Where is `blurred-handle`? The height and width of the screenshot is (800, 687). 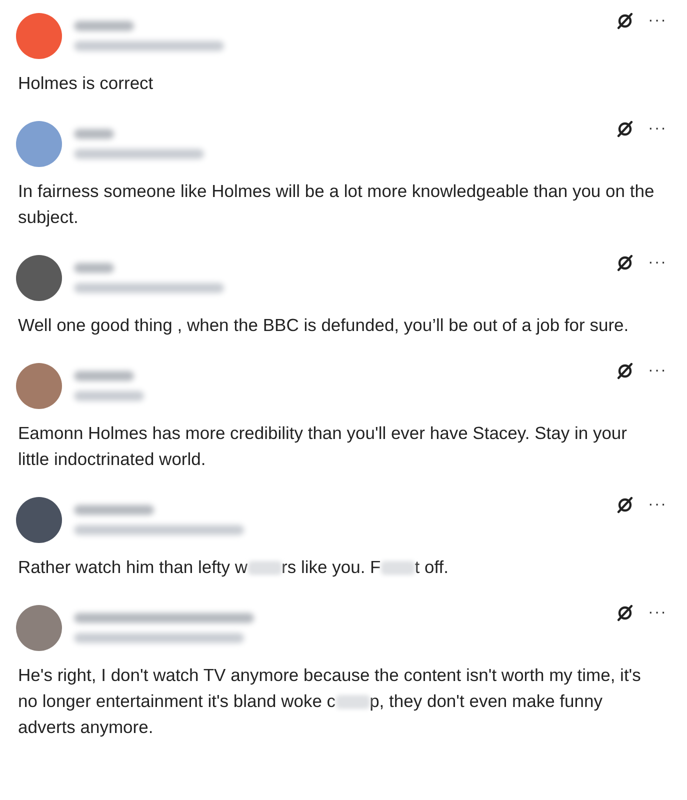 blurred-handle is located at coordinates (109, 396).